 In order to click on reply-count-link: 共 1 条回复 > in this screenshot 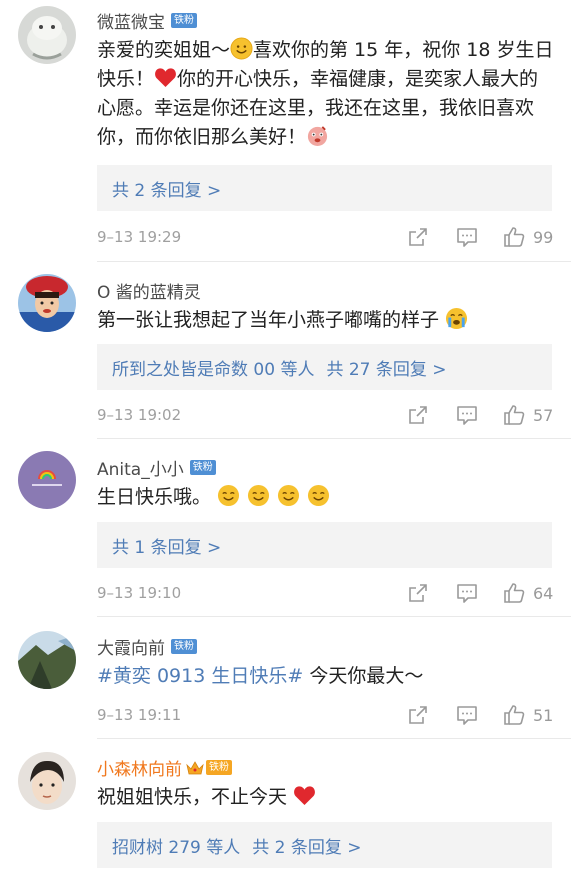, I will do `click(166, 545)`.